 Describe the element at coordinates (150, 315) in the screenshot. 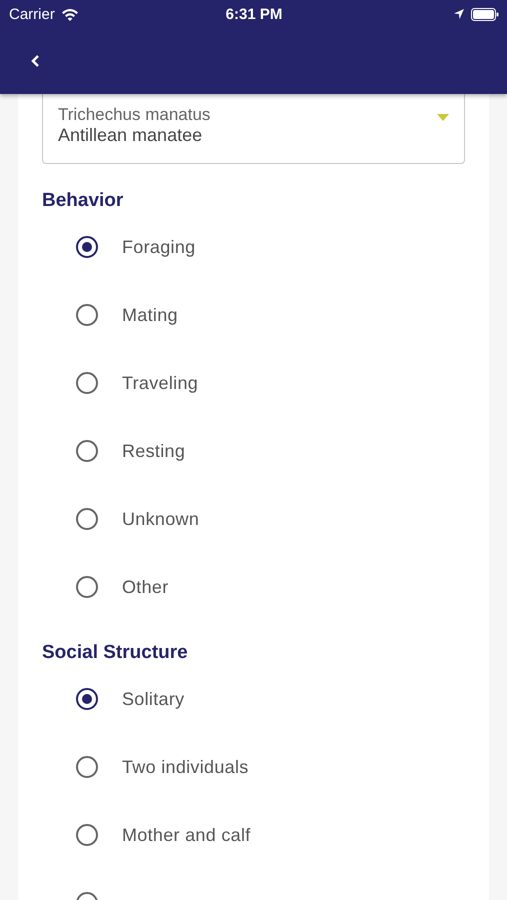

I see `option-label: Mating` at that location.